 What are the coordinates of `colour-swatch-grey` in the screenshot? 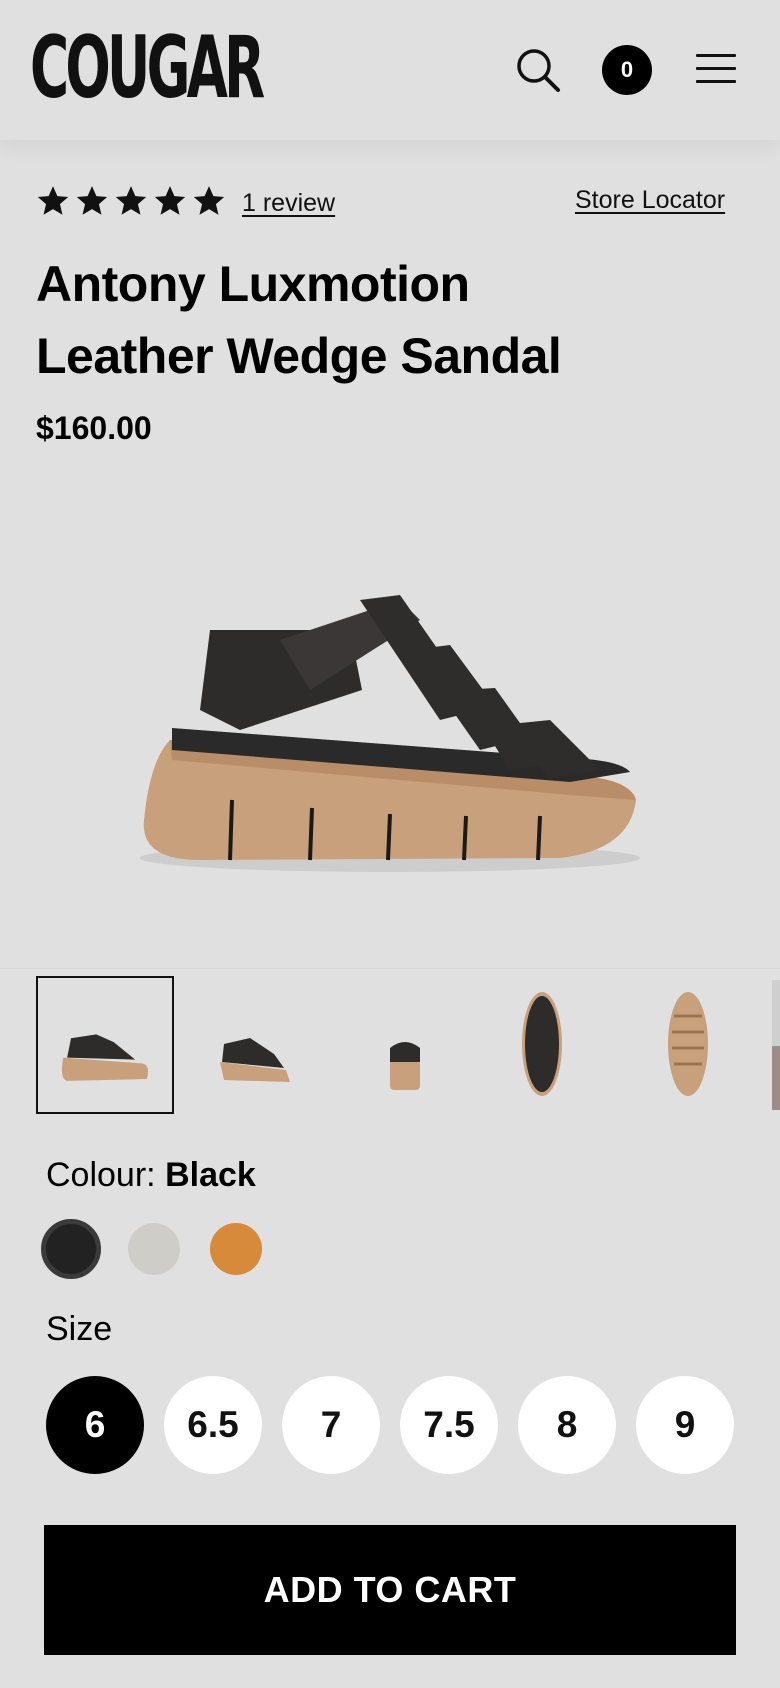 It's located at (154, 1249).